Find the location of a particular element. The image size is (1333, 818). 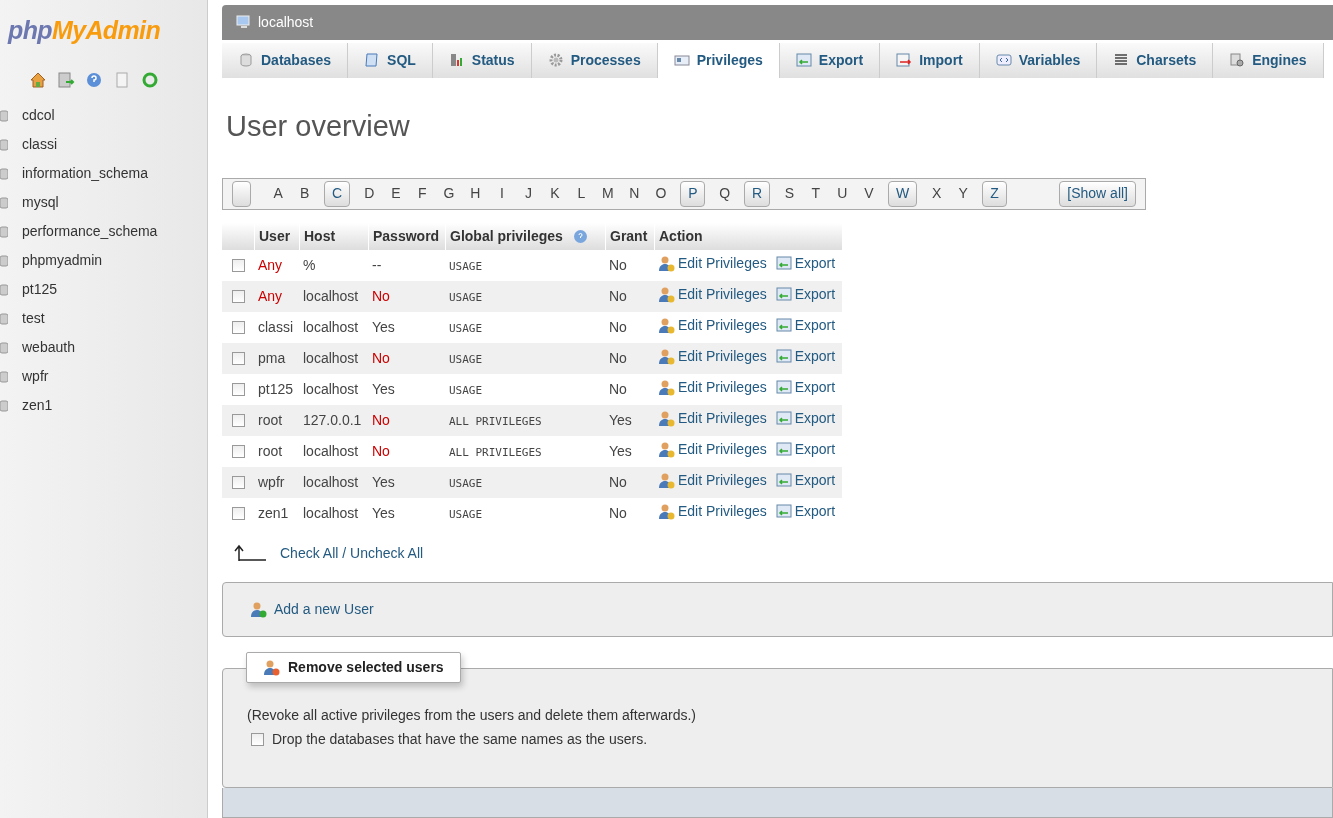

home-icon is located at coordinates (38, 80).